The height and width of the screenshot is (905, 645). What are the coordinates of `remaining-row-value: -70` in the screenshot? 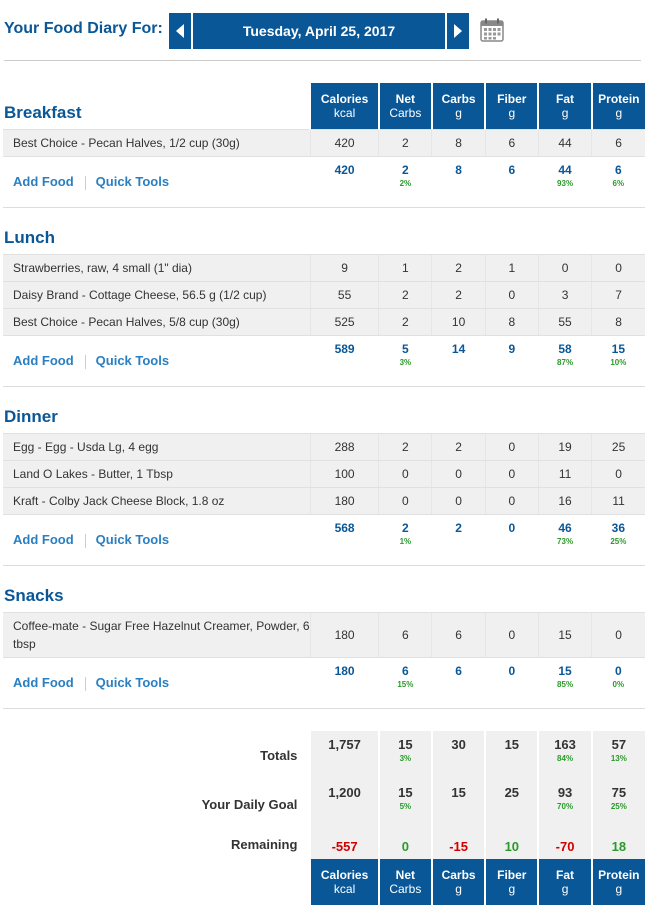 It's located at (565, 846).